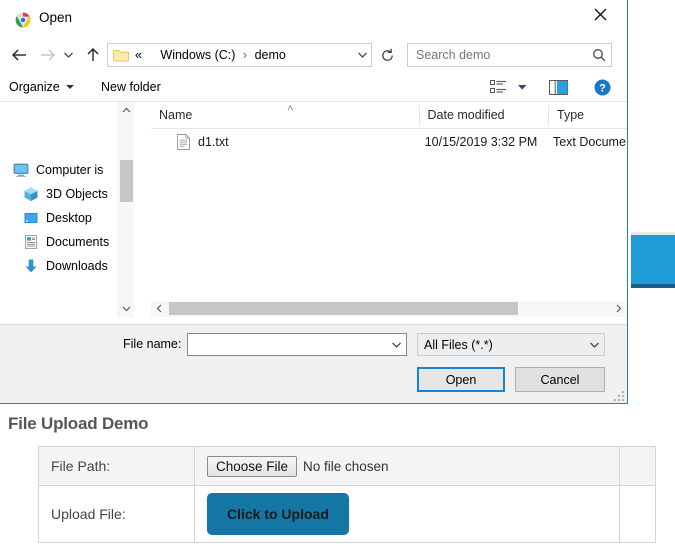 This screenshot has width=675, height=552. I want to click on search-placeholder: Search demo, so click(453, 55).